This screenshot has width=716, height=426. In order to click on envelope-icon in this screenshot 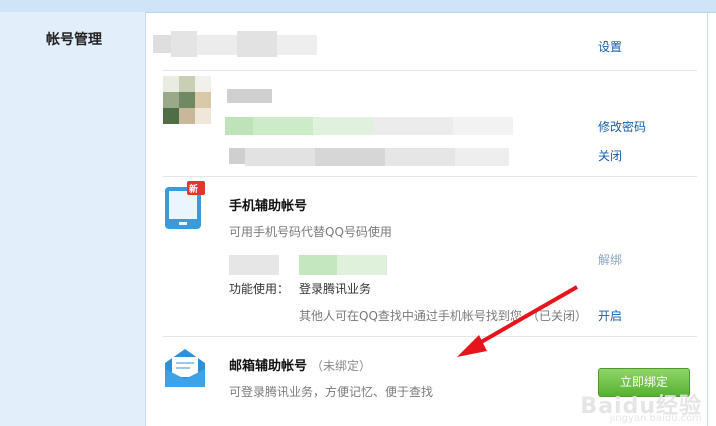, I will do `click(185, 369)`.